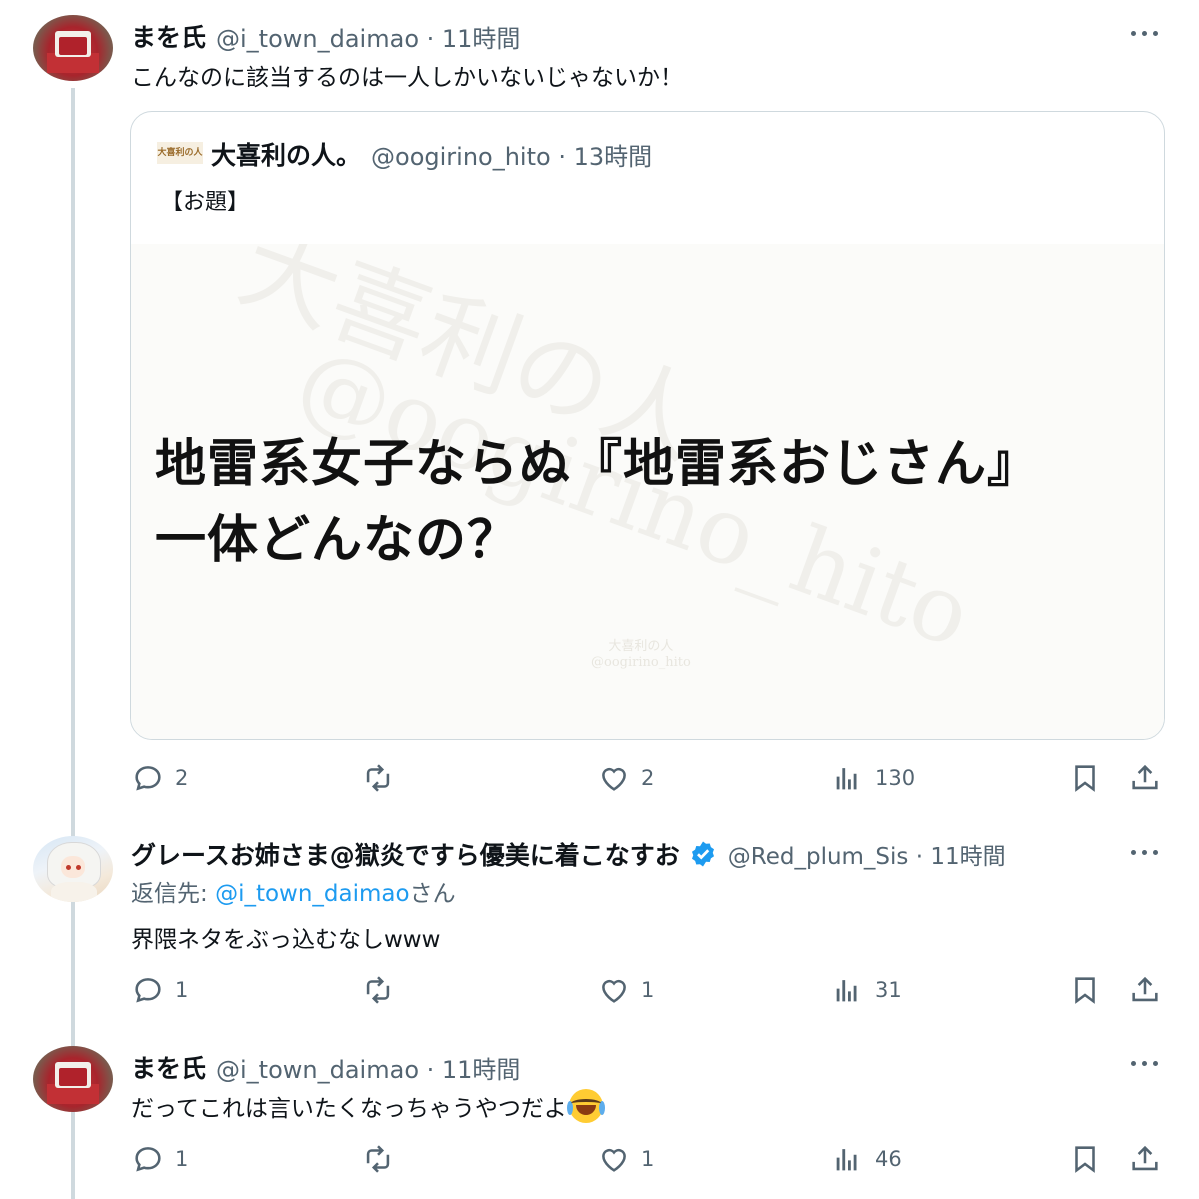 The height and width of the screenshot is (1199, 1199). I want to click on reply-button: 2, so click(159, 778).